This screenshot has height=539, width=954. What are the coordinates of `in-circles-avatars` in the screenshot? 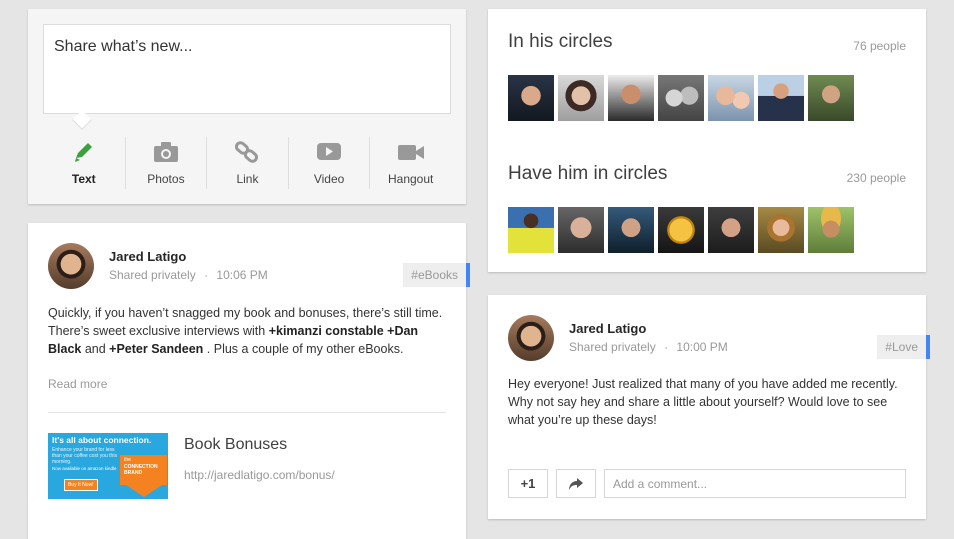 It's located at (681, 98).